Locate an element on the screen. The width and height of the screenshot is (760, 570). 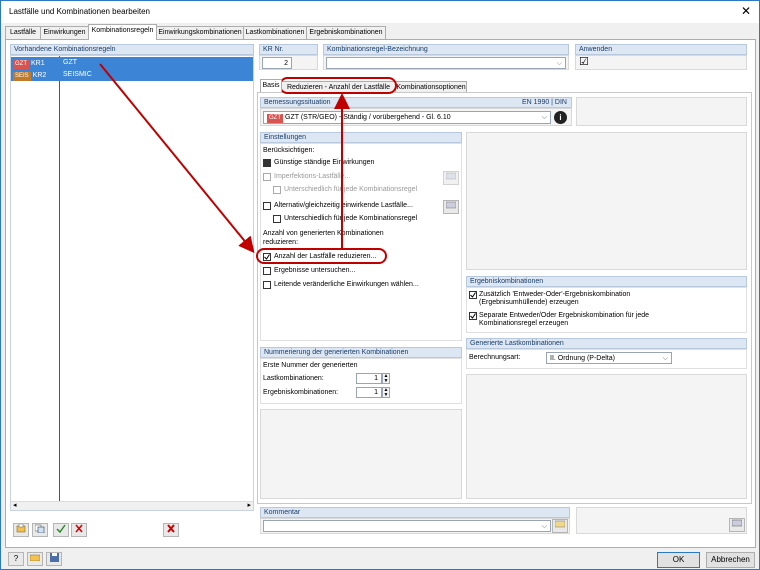
analysis-type-label: Berechnungsart: is located at coordinates (495, 357).